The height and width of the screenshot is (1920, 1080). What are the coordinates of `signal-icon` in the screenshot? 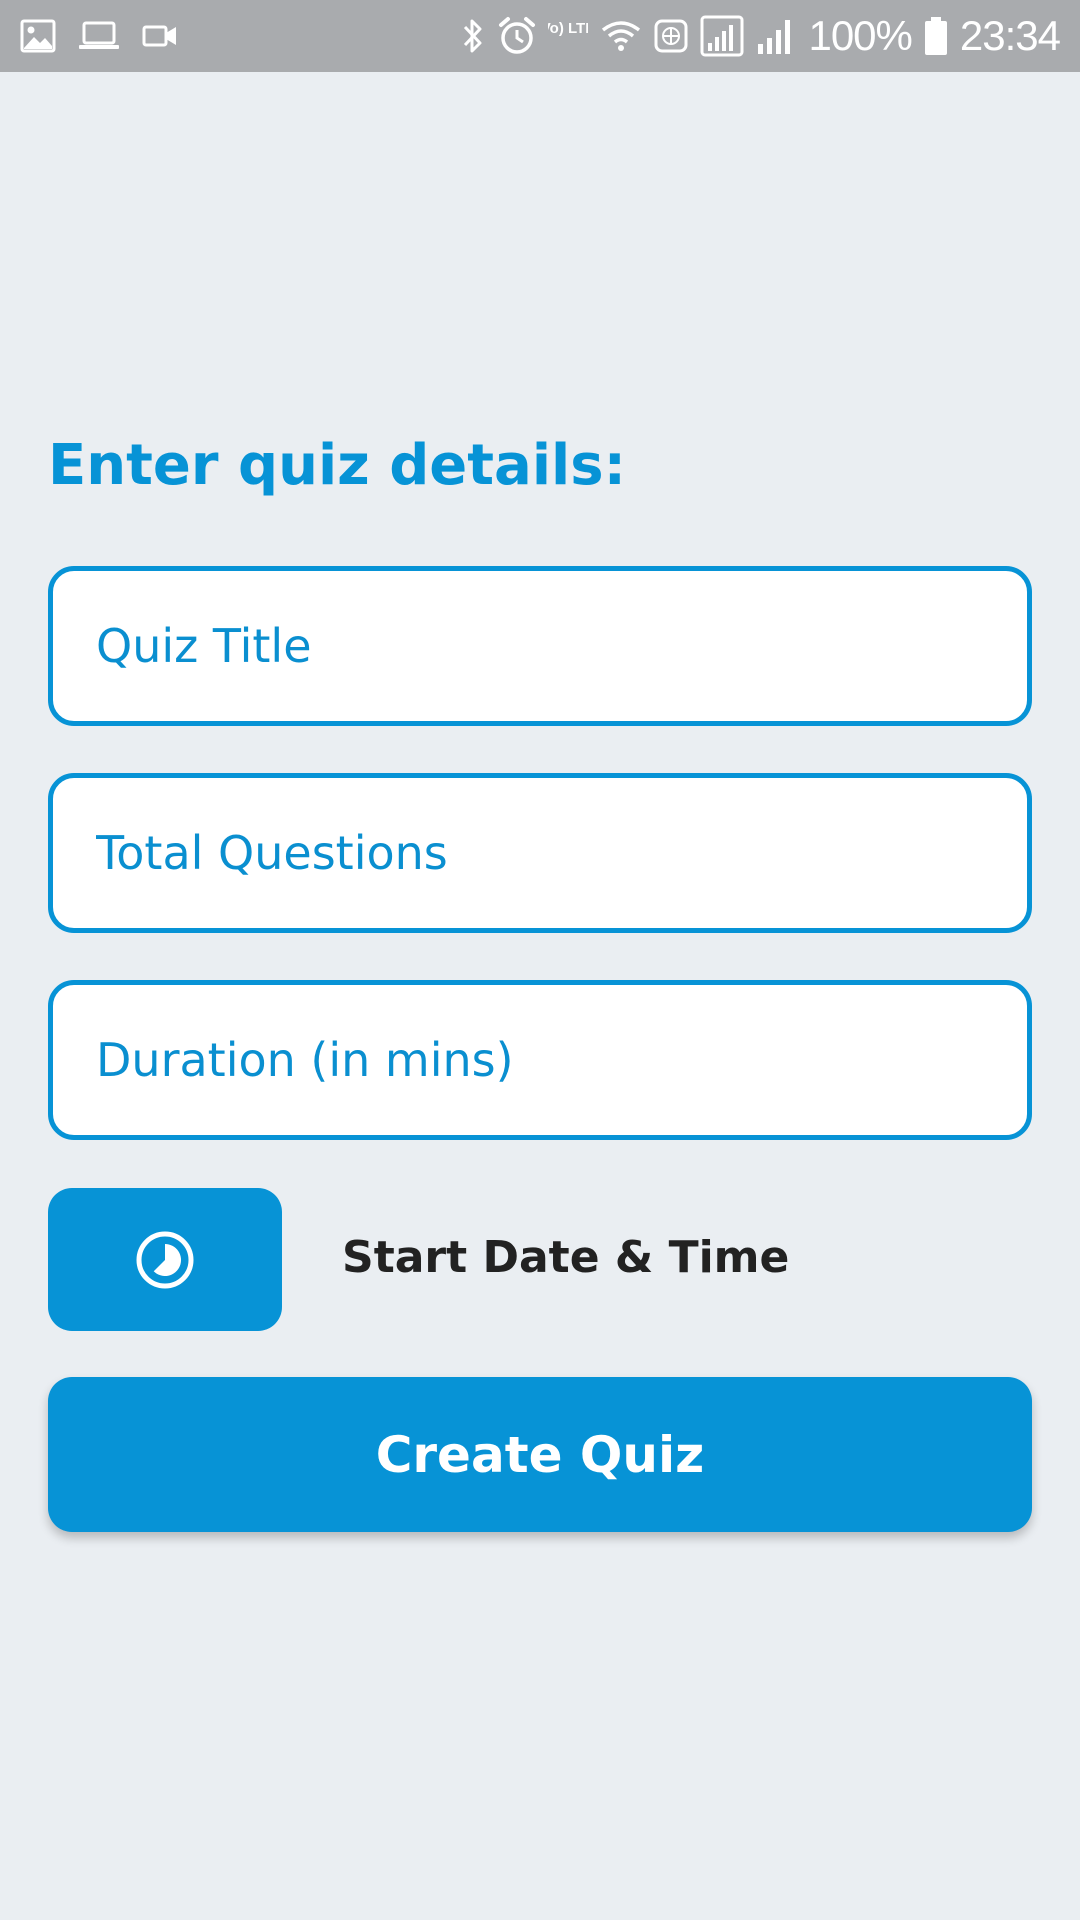 It's located at (722, 36).